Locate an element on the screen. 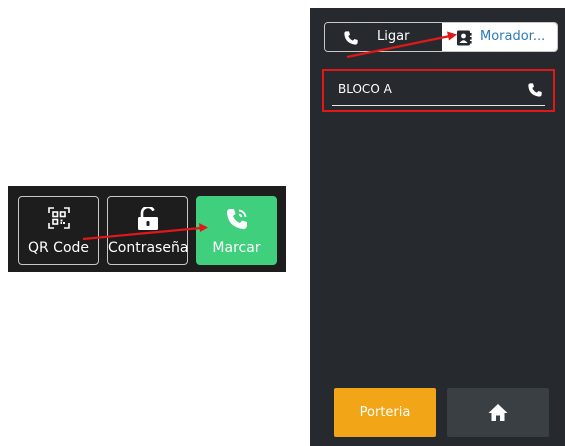 The height and width of the screenshot is (446, 565). porteria-button: Porteria is located at coordinates (385, 412).